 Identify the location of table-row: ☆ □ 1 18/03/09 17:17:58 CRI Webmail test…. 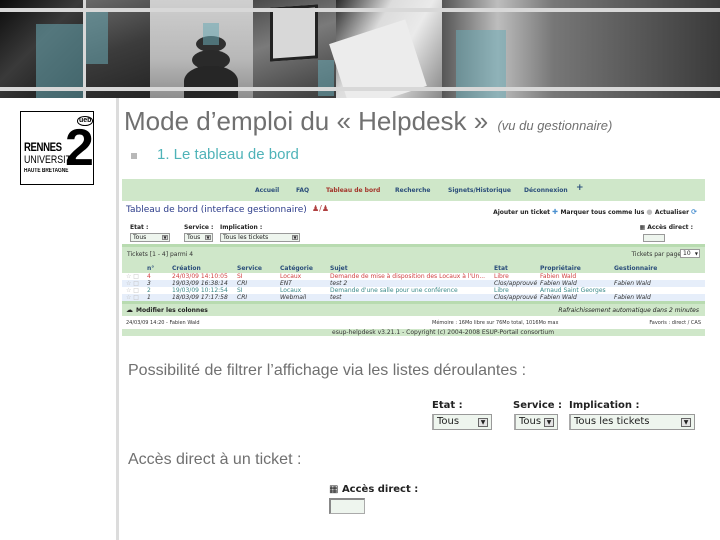
(413, 297).